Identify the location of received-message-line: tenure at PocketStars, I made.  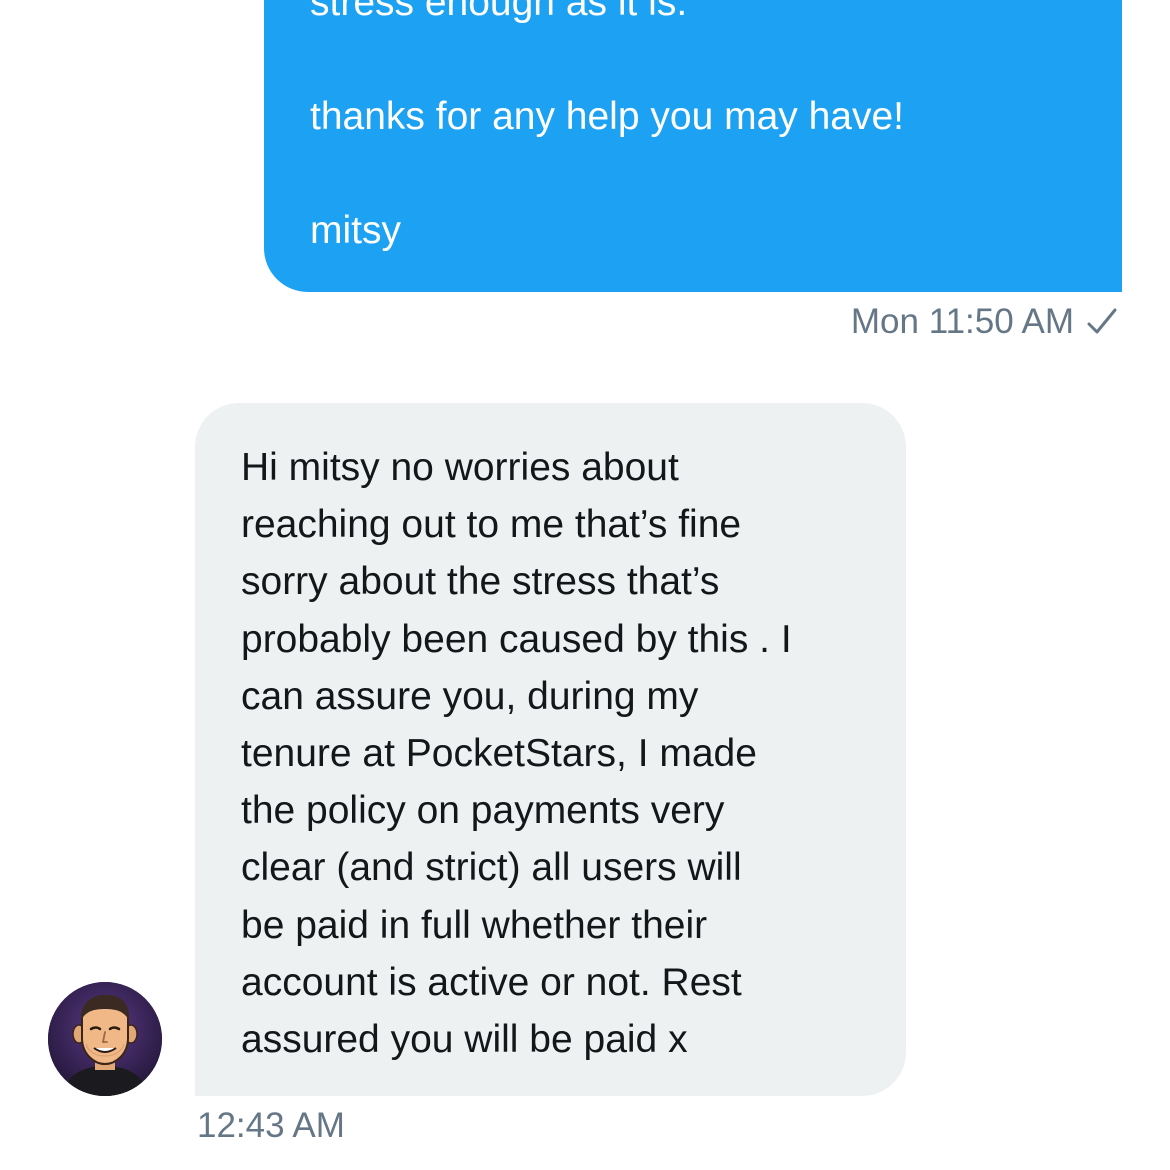
(499, 753).